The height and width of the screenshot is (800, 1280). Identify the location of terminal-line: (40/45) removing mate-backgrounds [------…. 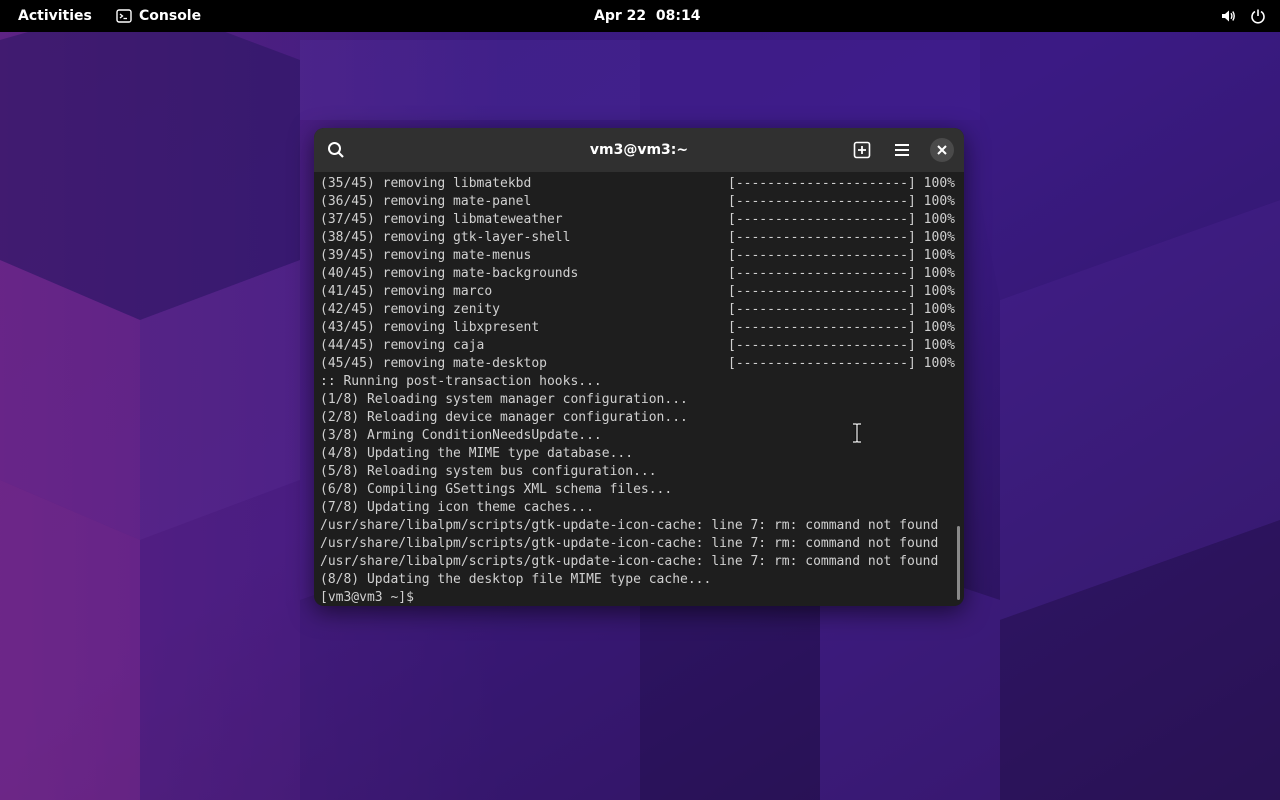
(640, 274).